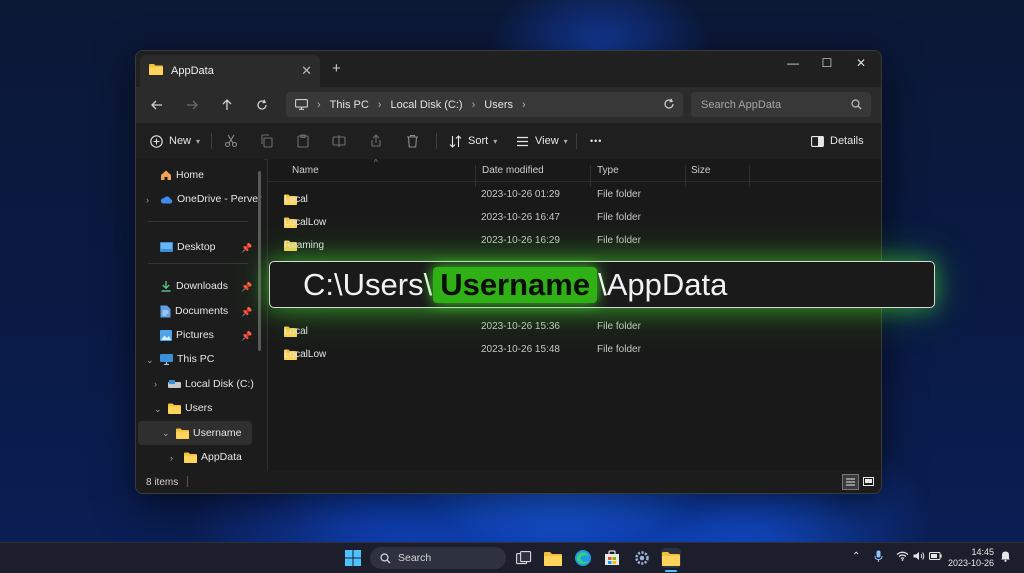 This screenshot has height=573, width=1024. I want to click on chevron-down-icon: ▾, so click(495, 141).